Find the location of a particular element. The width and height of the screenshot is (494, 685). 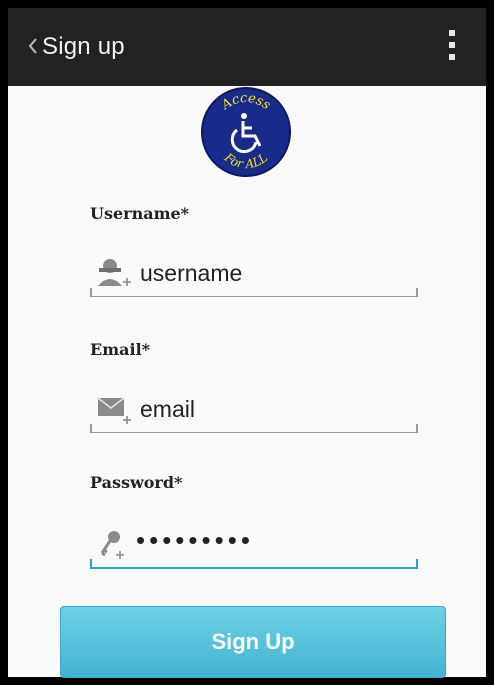

email-input-text: email is located at coordinates (167, 409).